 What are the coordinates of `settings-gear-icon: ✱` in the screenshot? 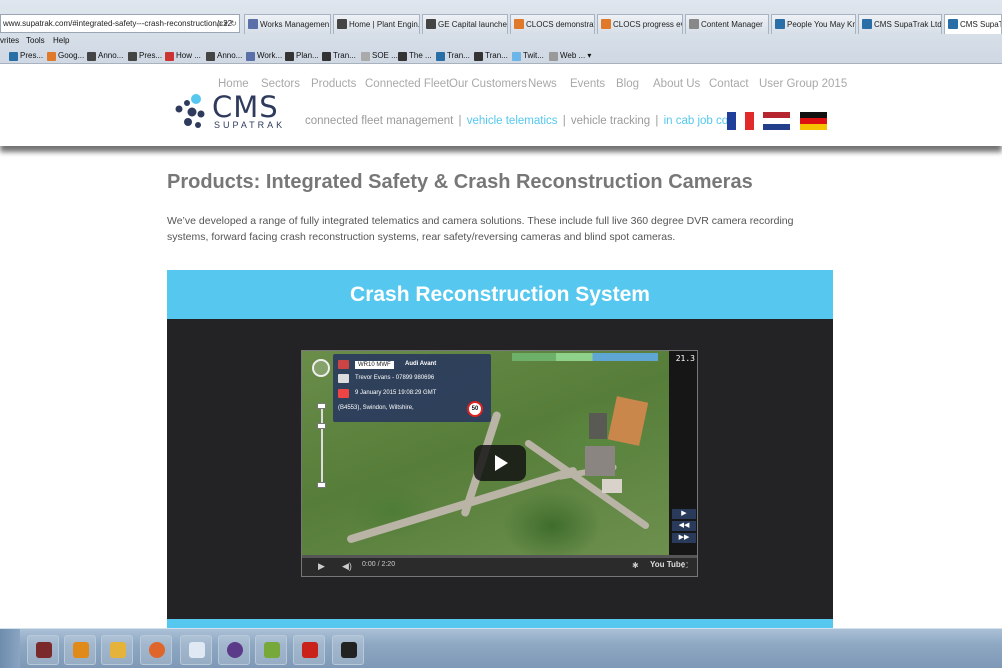 It's located at (635, 565).